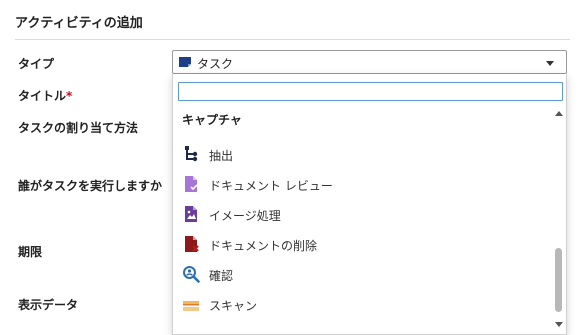  What do you see at coordinates (550, 63) in the screenshot?
I see `chevron-down-icon` at bounding box center [550, 63].